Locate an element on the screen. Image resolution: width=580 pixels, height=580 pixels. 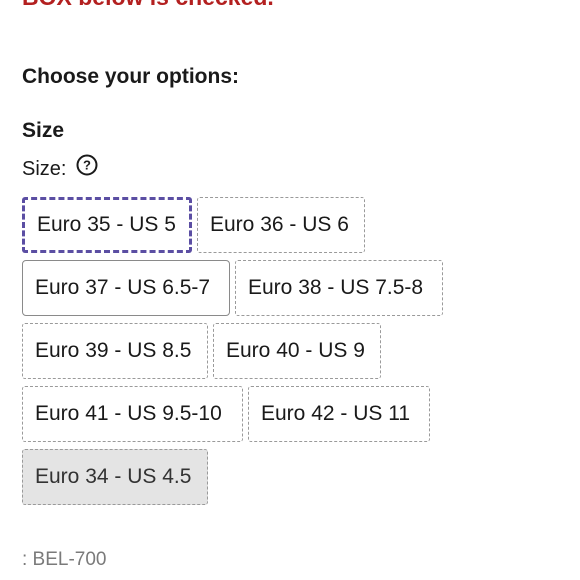
question-circle-icon: ? is located at coordinates (87, 165).